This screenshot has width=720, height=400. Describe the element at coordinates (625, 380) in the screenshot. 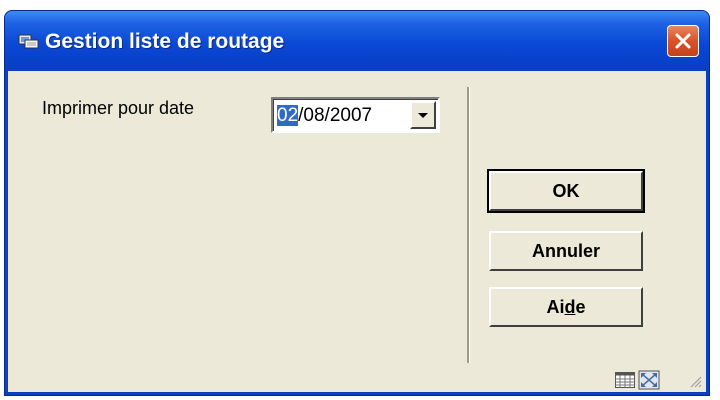

I see `calendar-grid-icon` at that location.